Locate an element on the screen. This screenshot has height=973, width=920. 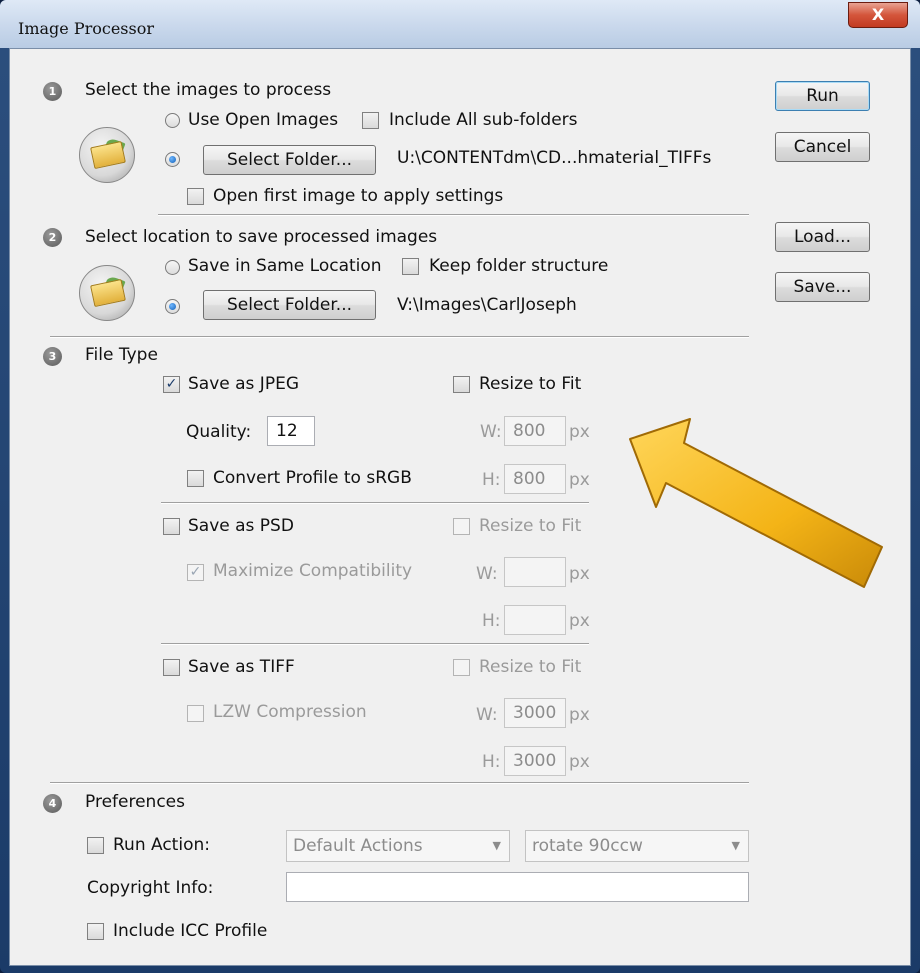
use-open-images-label: Use Open Images is located at coordinates (263, 120).